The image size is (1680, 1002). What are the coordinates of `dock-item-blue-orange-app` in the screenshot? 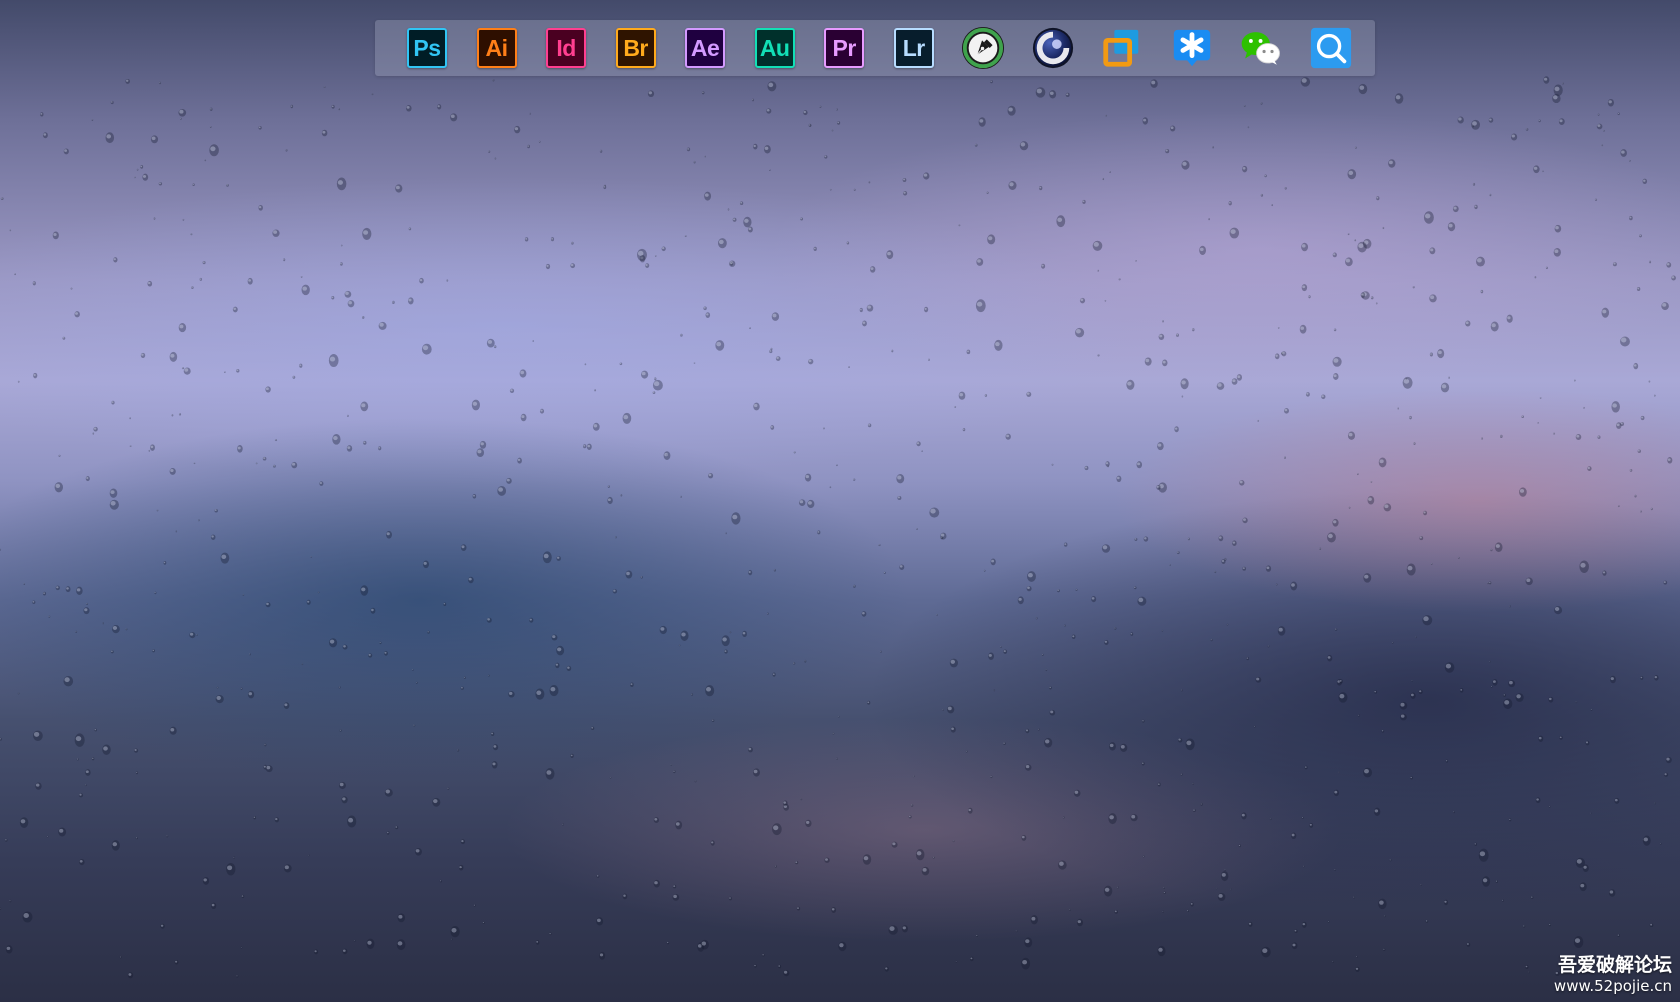 It's located at (1122, 48).